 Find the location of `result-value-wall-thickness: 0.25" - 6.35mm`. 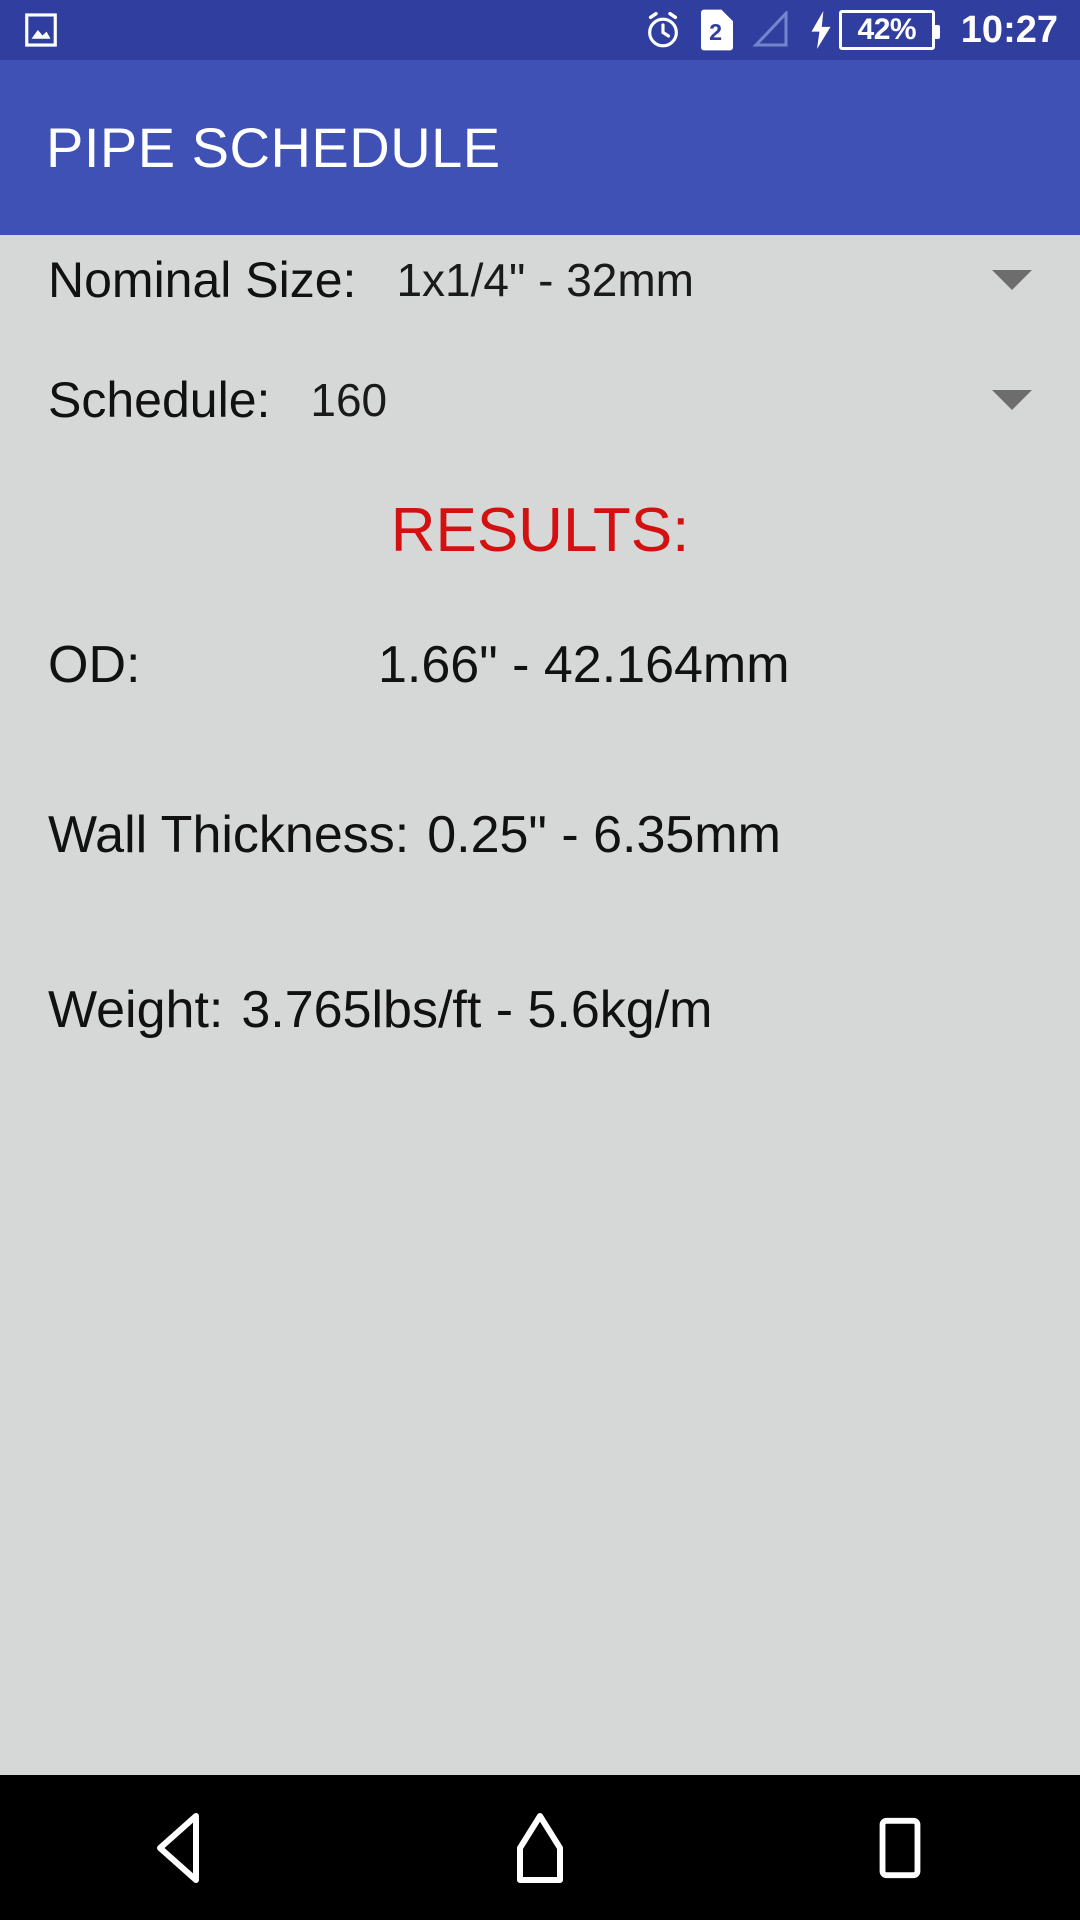

result-value-wall-thickness: 0.25" - 6.35mm is located at coordinates (604, 835).